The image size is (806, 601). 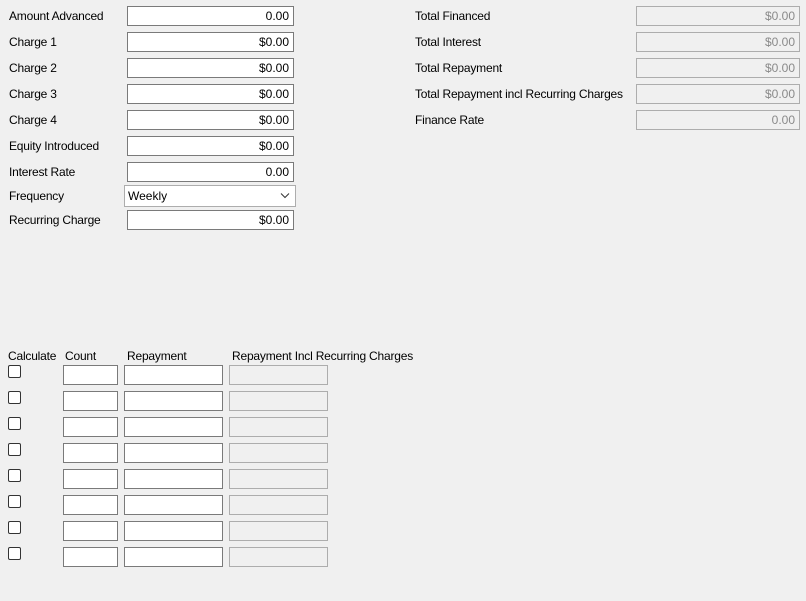 What do you see at coordinates (449, 120) in the screenshot?
I see `finance-rate-label: Finance Rate` at bounding box center [449, 120].